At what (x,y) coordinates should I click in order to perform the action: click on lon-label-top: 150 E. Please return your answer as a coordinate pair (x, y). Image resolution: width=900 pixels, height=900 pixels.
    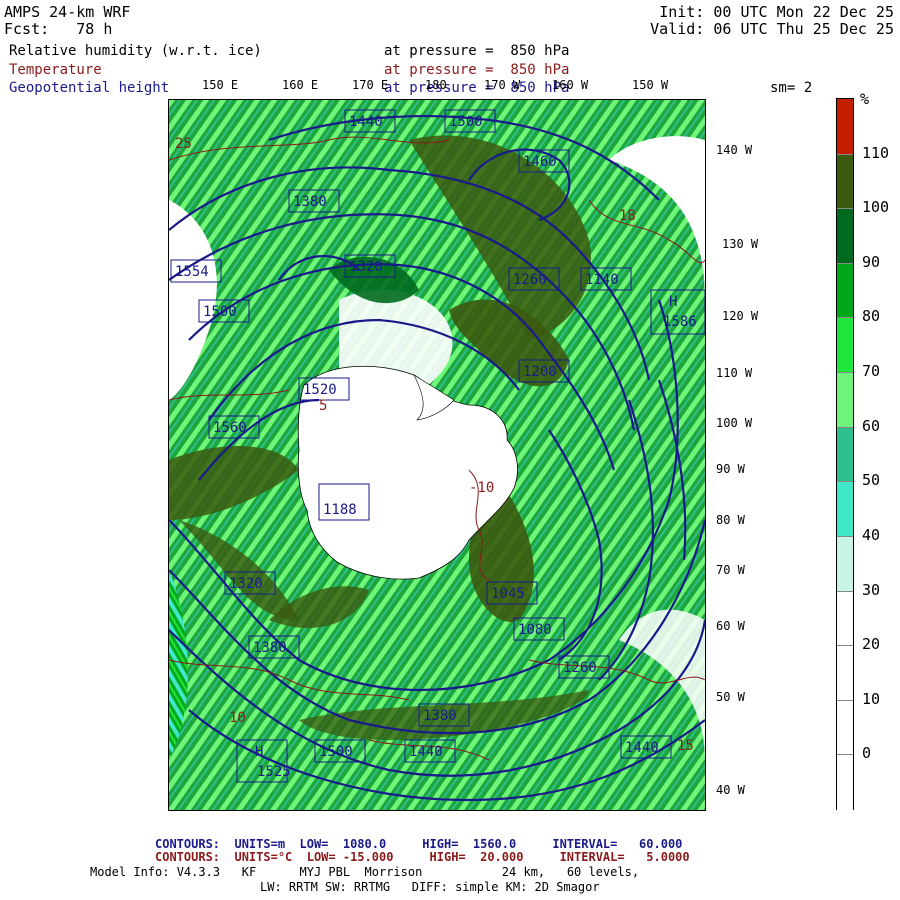
    Looking at the image, I should click on (220, 85).